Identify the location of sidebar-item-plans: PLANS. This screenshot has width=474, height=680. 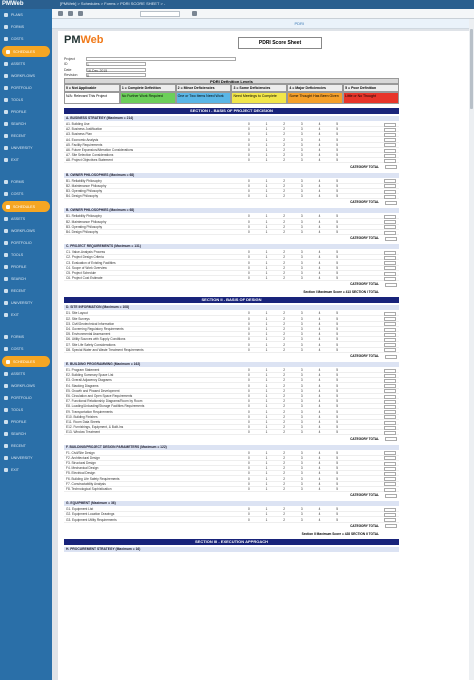
(26, 15).